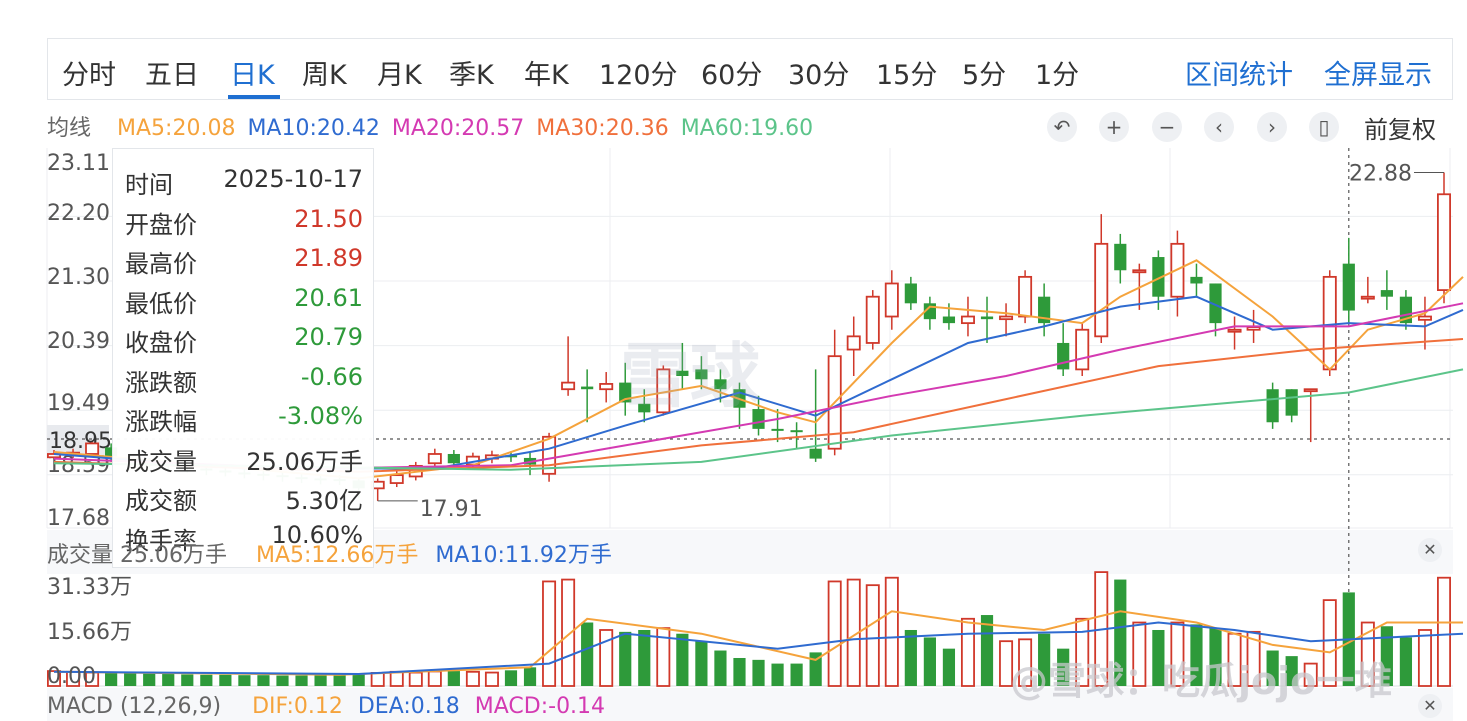 This screenshot has height=721, width=1467. What do you see at coordinates (297, 706) in the screenshot?
I see `macd-dif: DIF:0.12` at bounding box center [297, 706].